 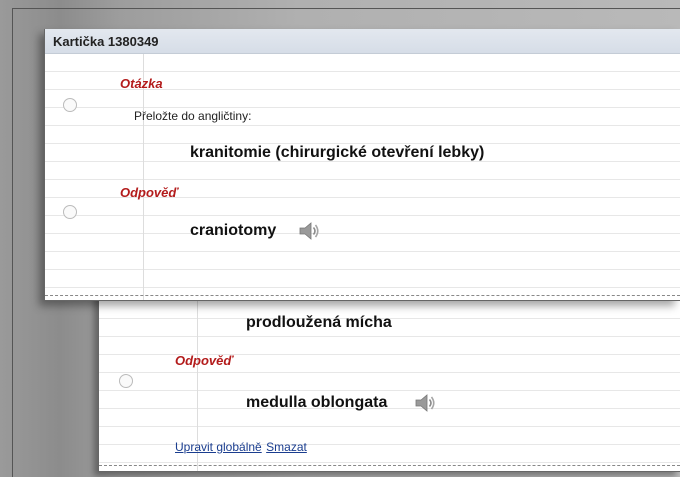 What do you see at coordinates (193, 116) in the screenshot?
I see `instruction-text: Přeložte do angličtiny:` at bounding box center [193, 116].